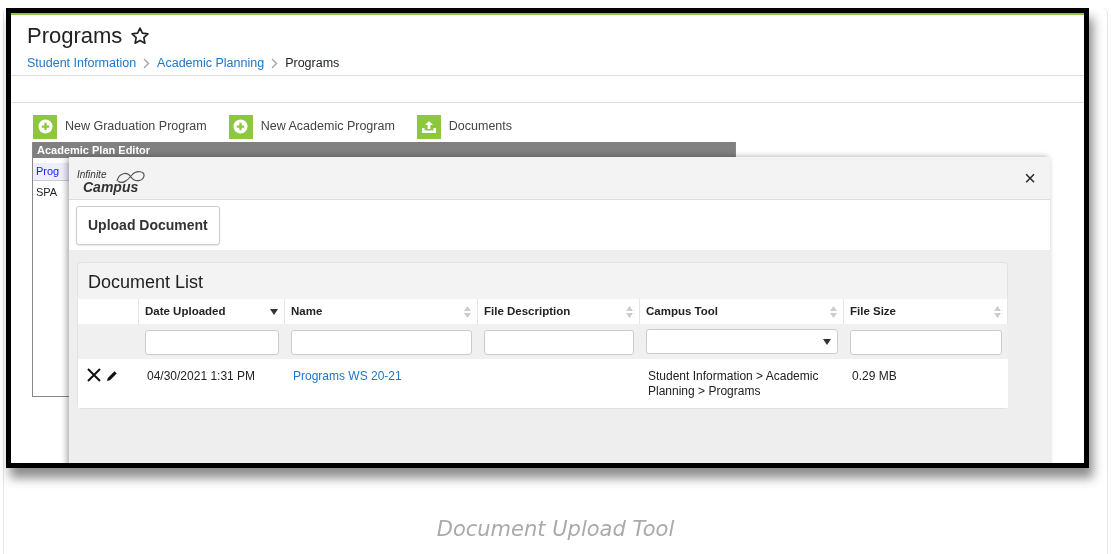  Describe the element at coordinates (464, 126) in the screenshot. I see `toolbar-button: Documents` at that location.